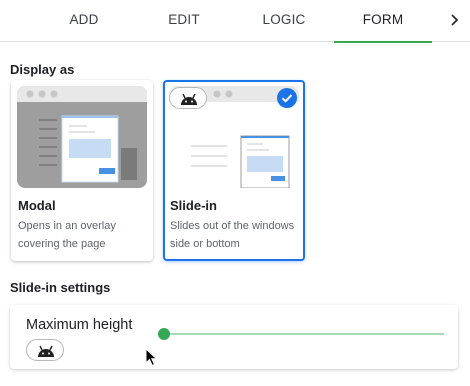  I want to click on tab-form: FORM, so click(383, 21).